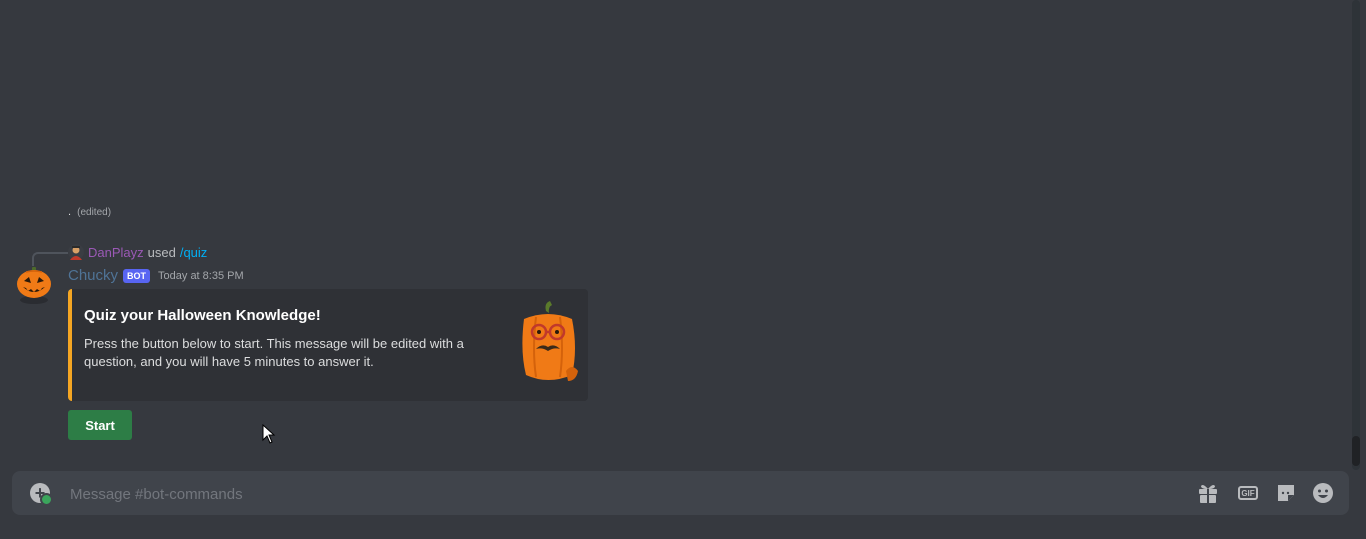 The height and width of the screenshot is (539, 1366). I want to click on edited-label: (edited), so click(94, 212).